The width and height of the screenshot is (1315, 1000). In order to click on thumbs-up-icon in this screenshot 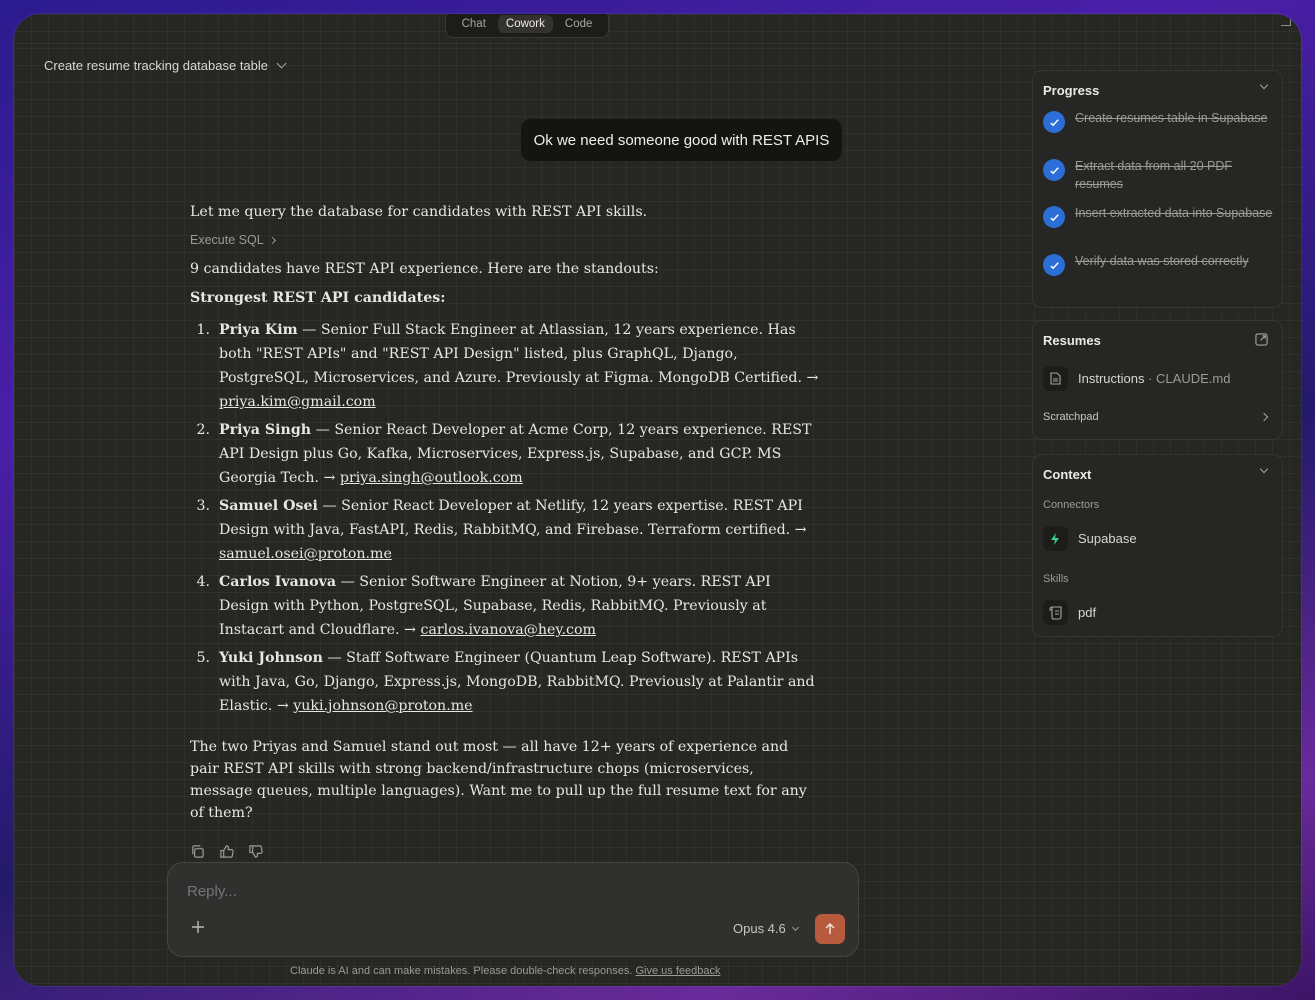, I will do `click(226, 851)`.